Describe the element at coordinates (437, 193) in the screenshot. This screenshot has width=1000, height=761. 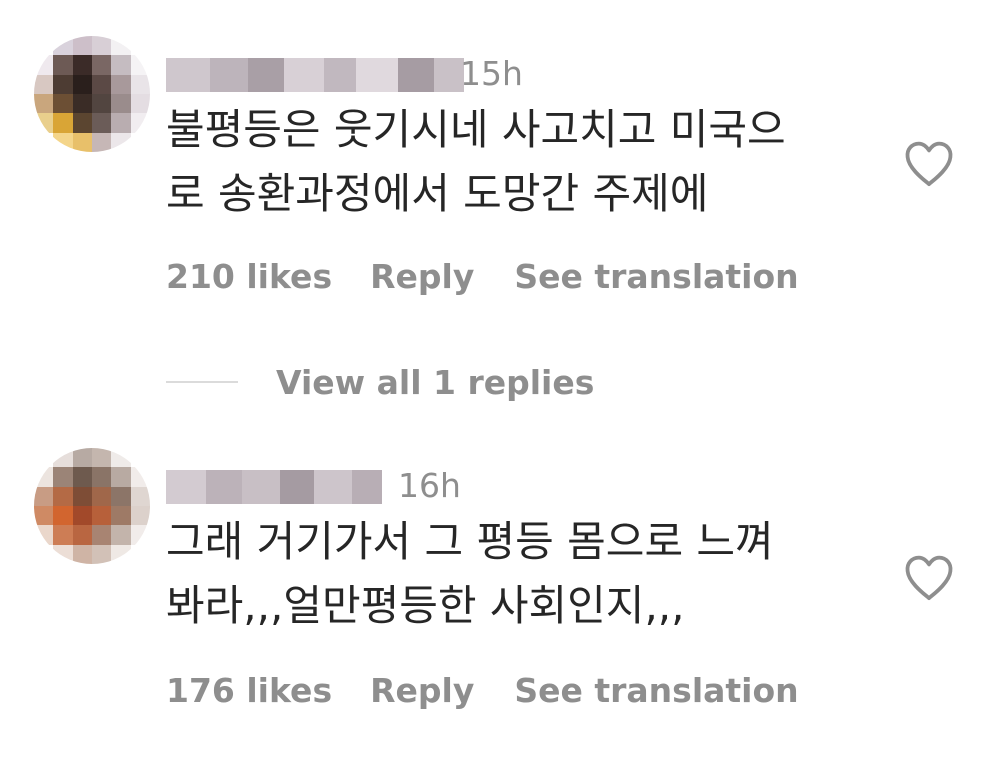
I see `comment-text-line: 로 송환과정에서 도망간 주제에` at that location.